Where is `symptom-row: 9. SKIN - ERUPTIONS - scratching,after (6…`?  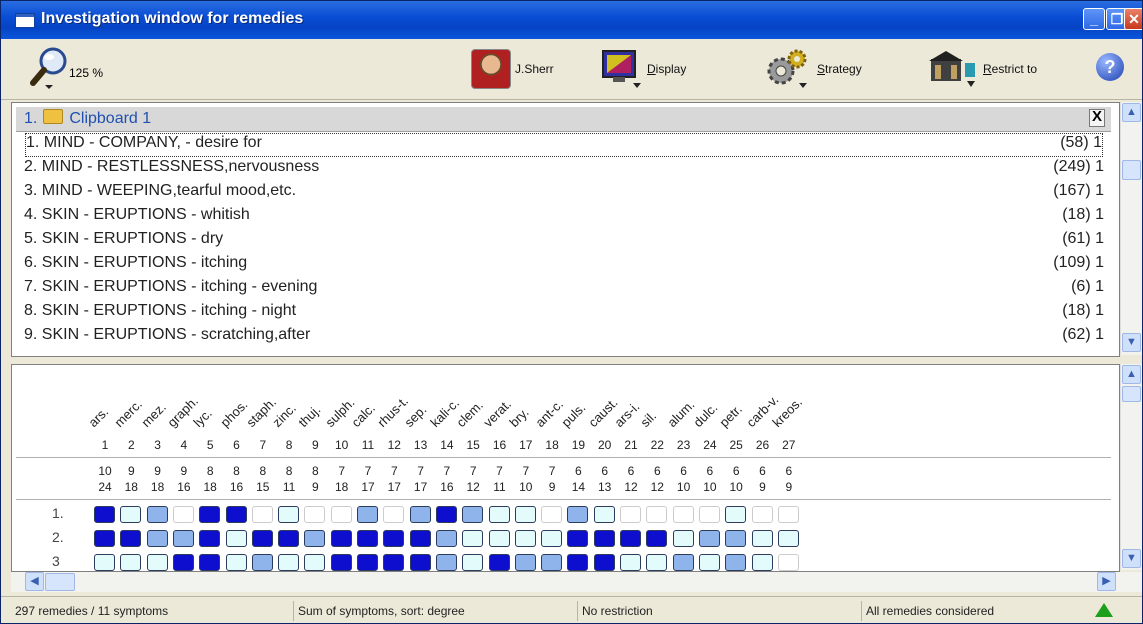 symptom-row: 9. SKIN - ERUPTIONS - scratching,after (6… is located at coordinates (564, 337).